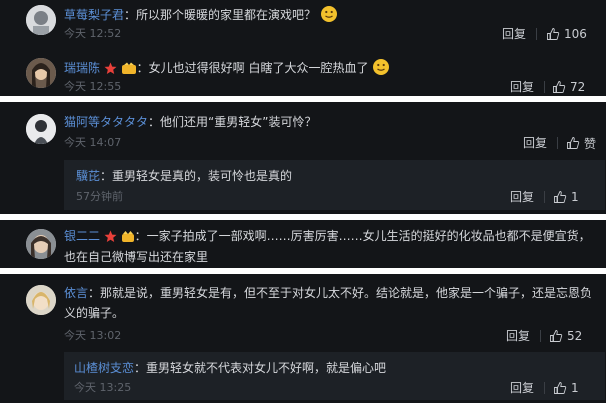  What do you see at coordinates (575, 336) in the screenshot?
I see `like-count: 52` at bounding box center [575, 336].